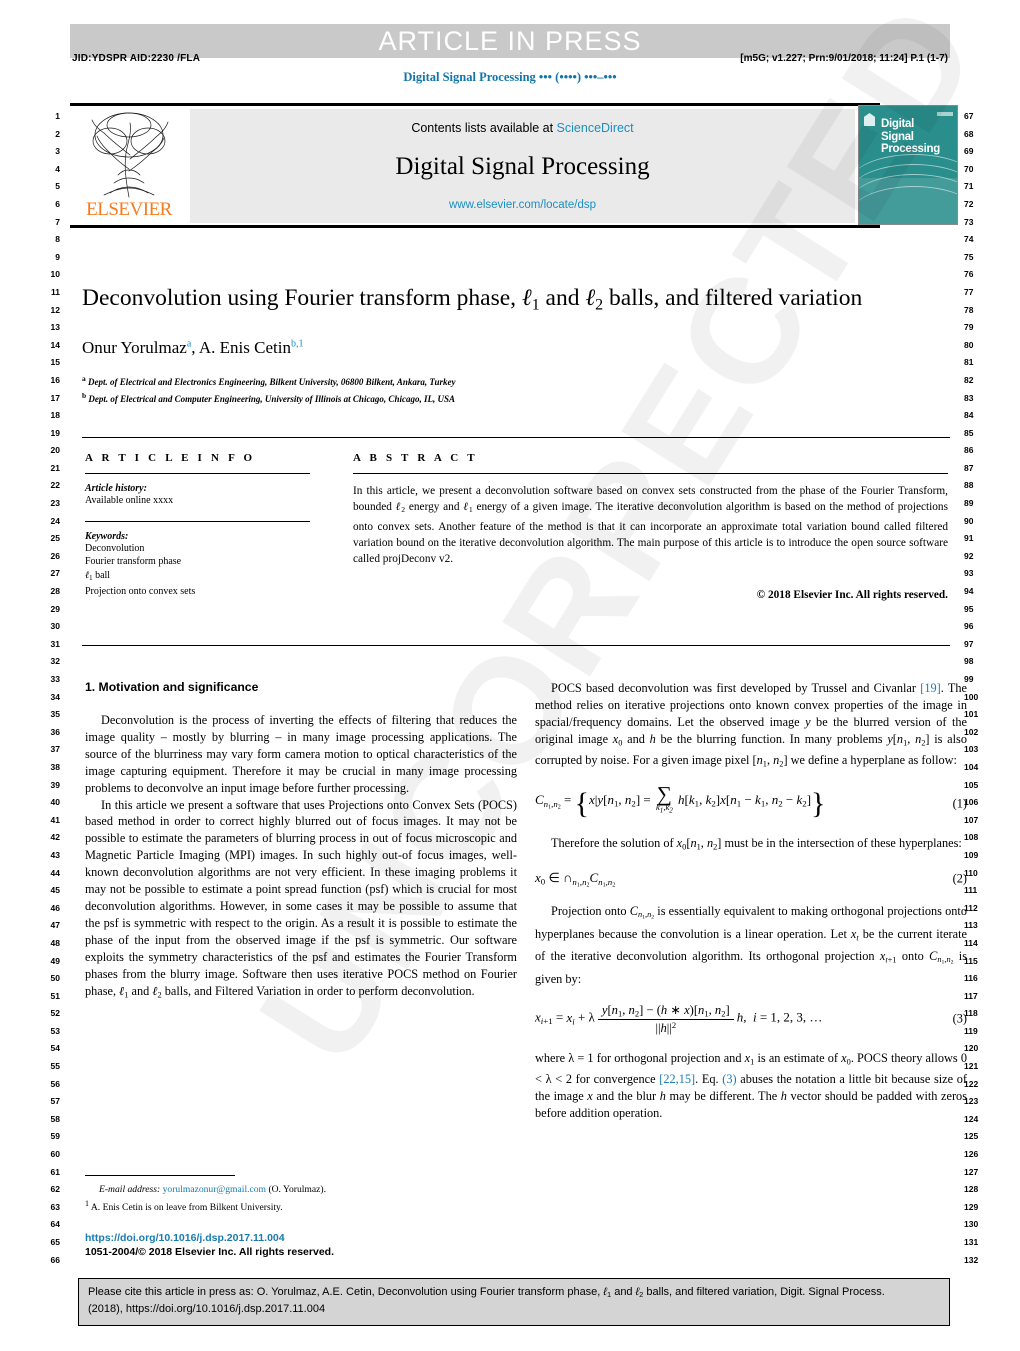 This screenshot has width=1020, height=1351. Describe the element at coordinates (969, 116) in the screenshot. I see `line-number: 67` at that location.